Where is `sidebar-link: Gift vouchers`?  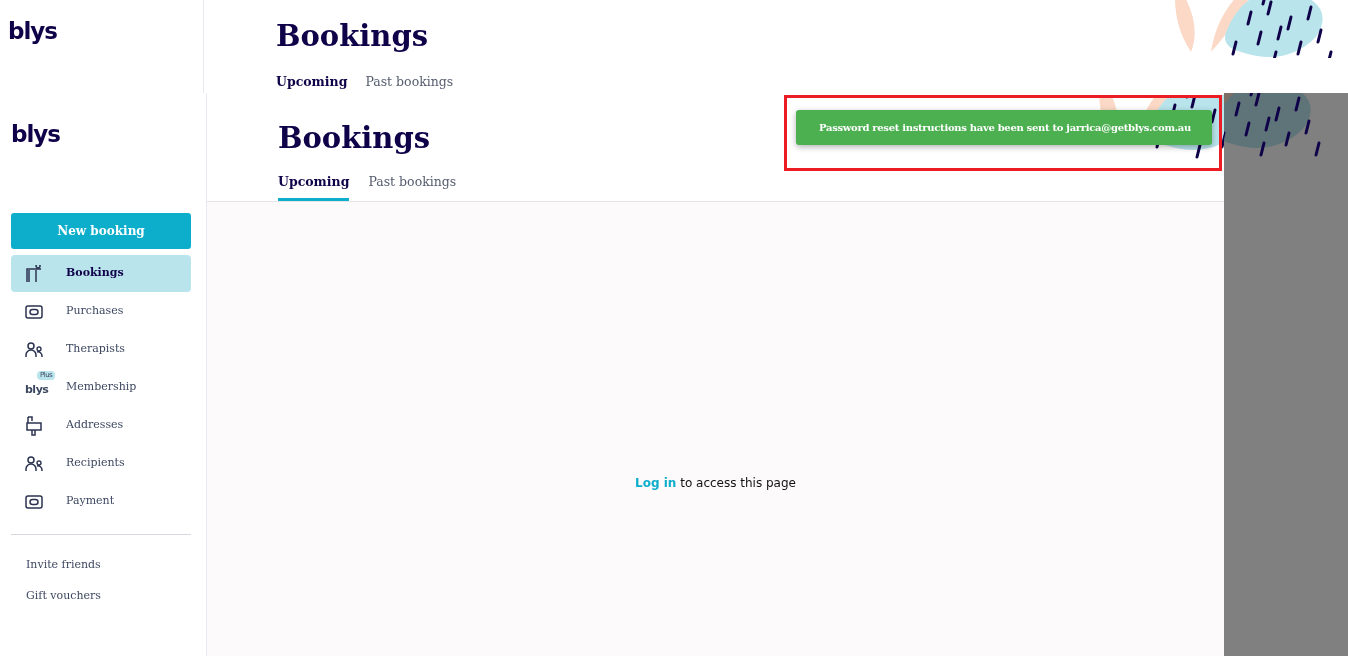
sidebar-link: Gift vouchers is located at coordinates (108, 595).